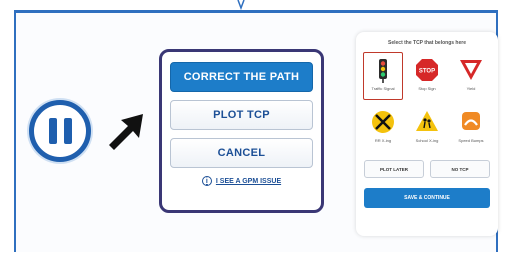  What do you see at coordinates (427, 88) in the screenshot?
I see `tcp-label: Stop Sign` at bounding box center [427, 88].